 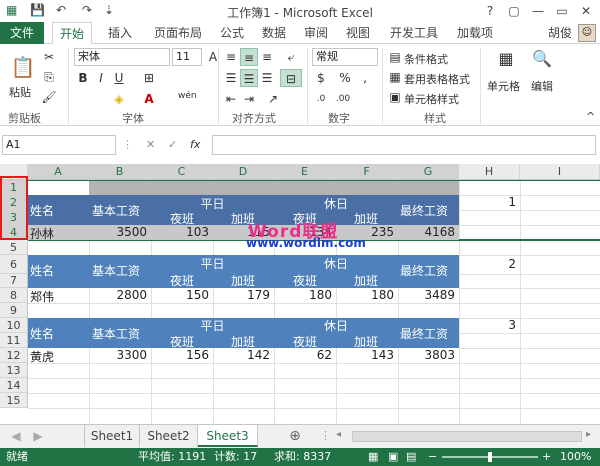 I want to click on row-header-10: 10, so click(x=14, y=325).